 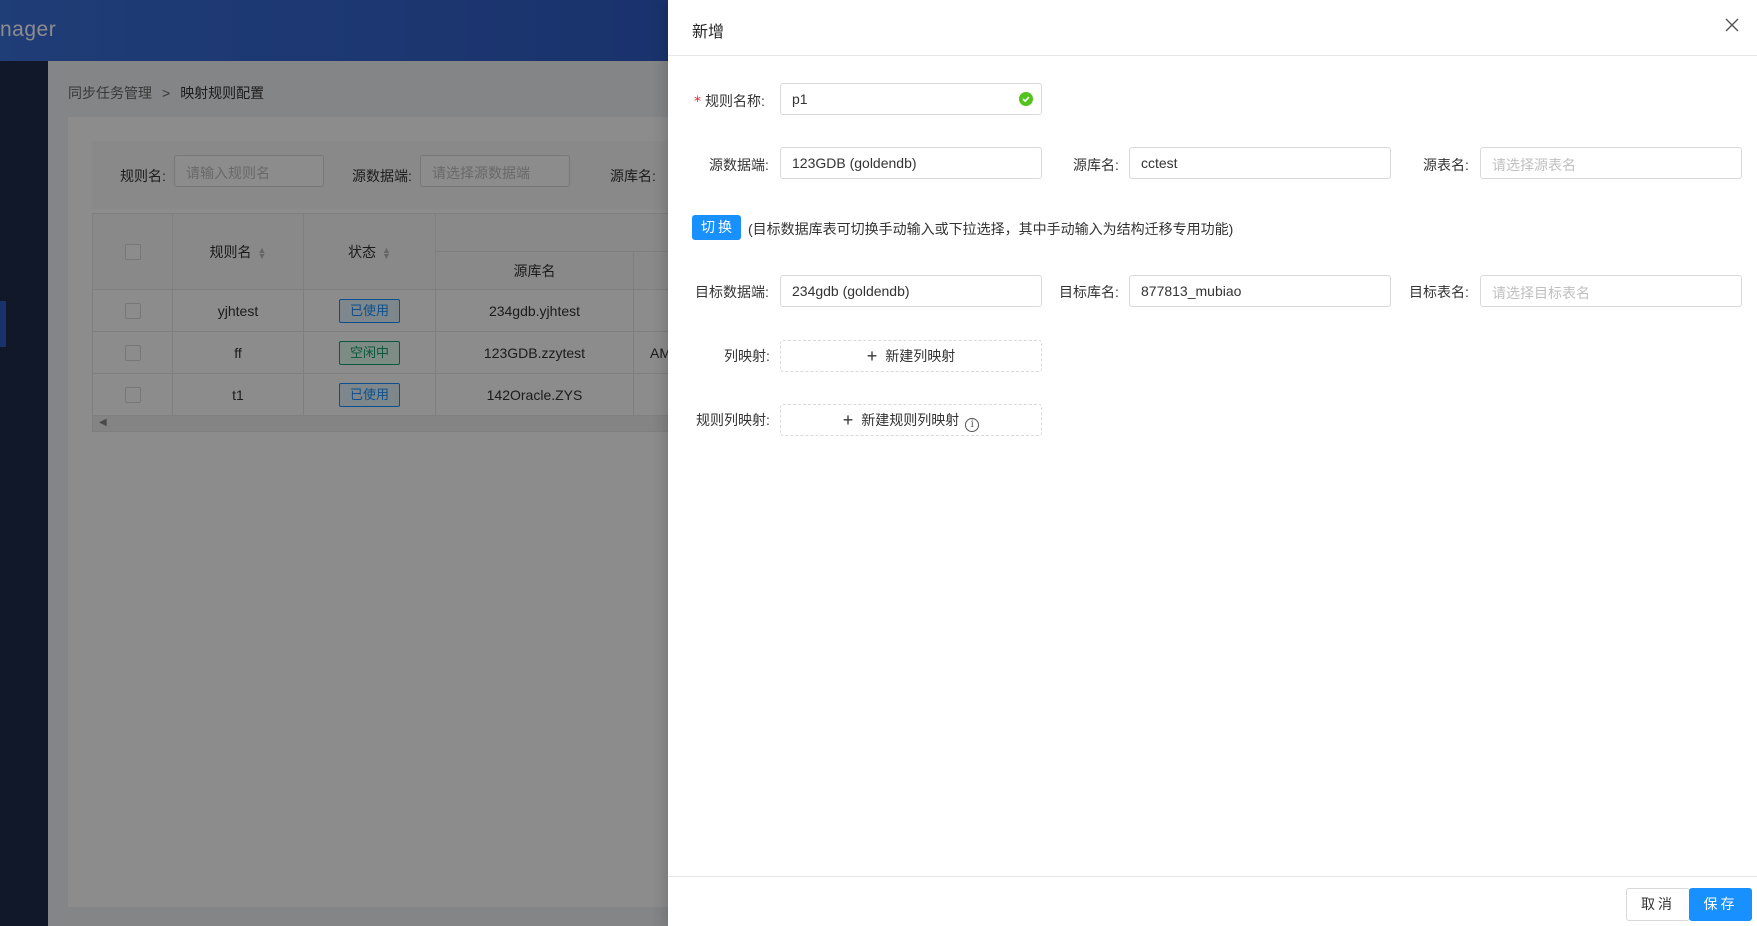 What do you see at coordinates (733, 420) in the screenshot?
I see `rule-column-mapping-label: 规则列映射:` at bounding box center [733, 420].